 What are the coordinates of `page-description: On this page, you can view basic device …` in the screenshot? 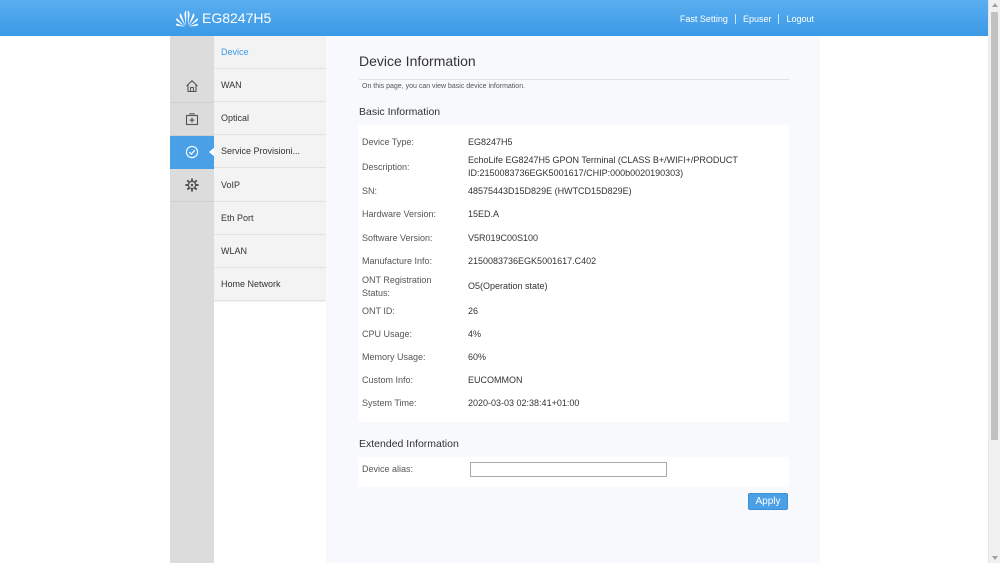 It's located at (444, 86).